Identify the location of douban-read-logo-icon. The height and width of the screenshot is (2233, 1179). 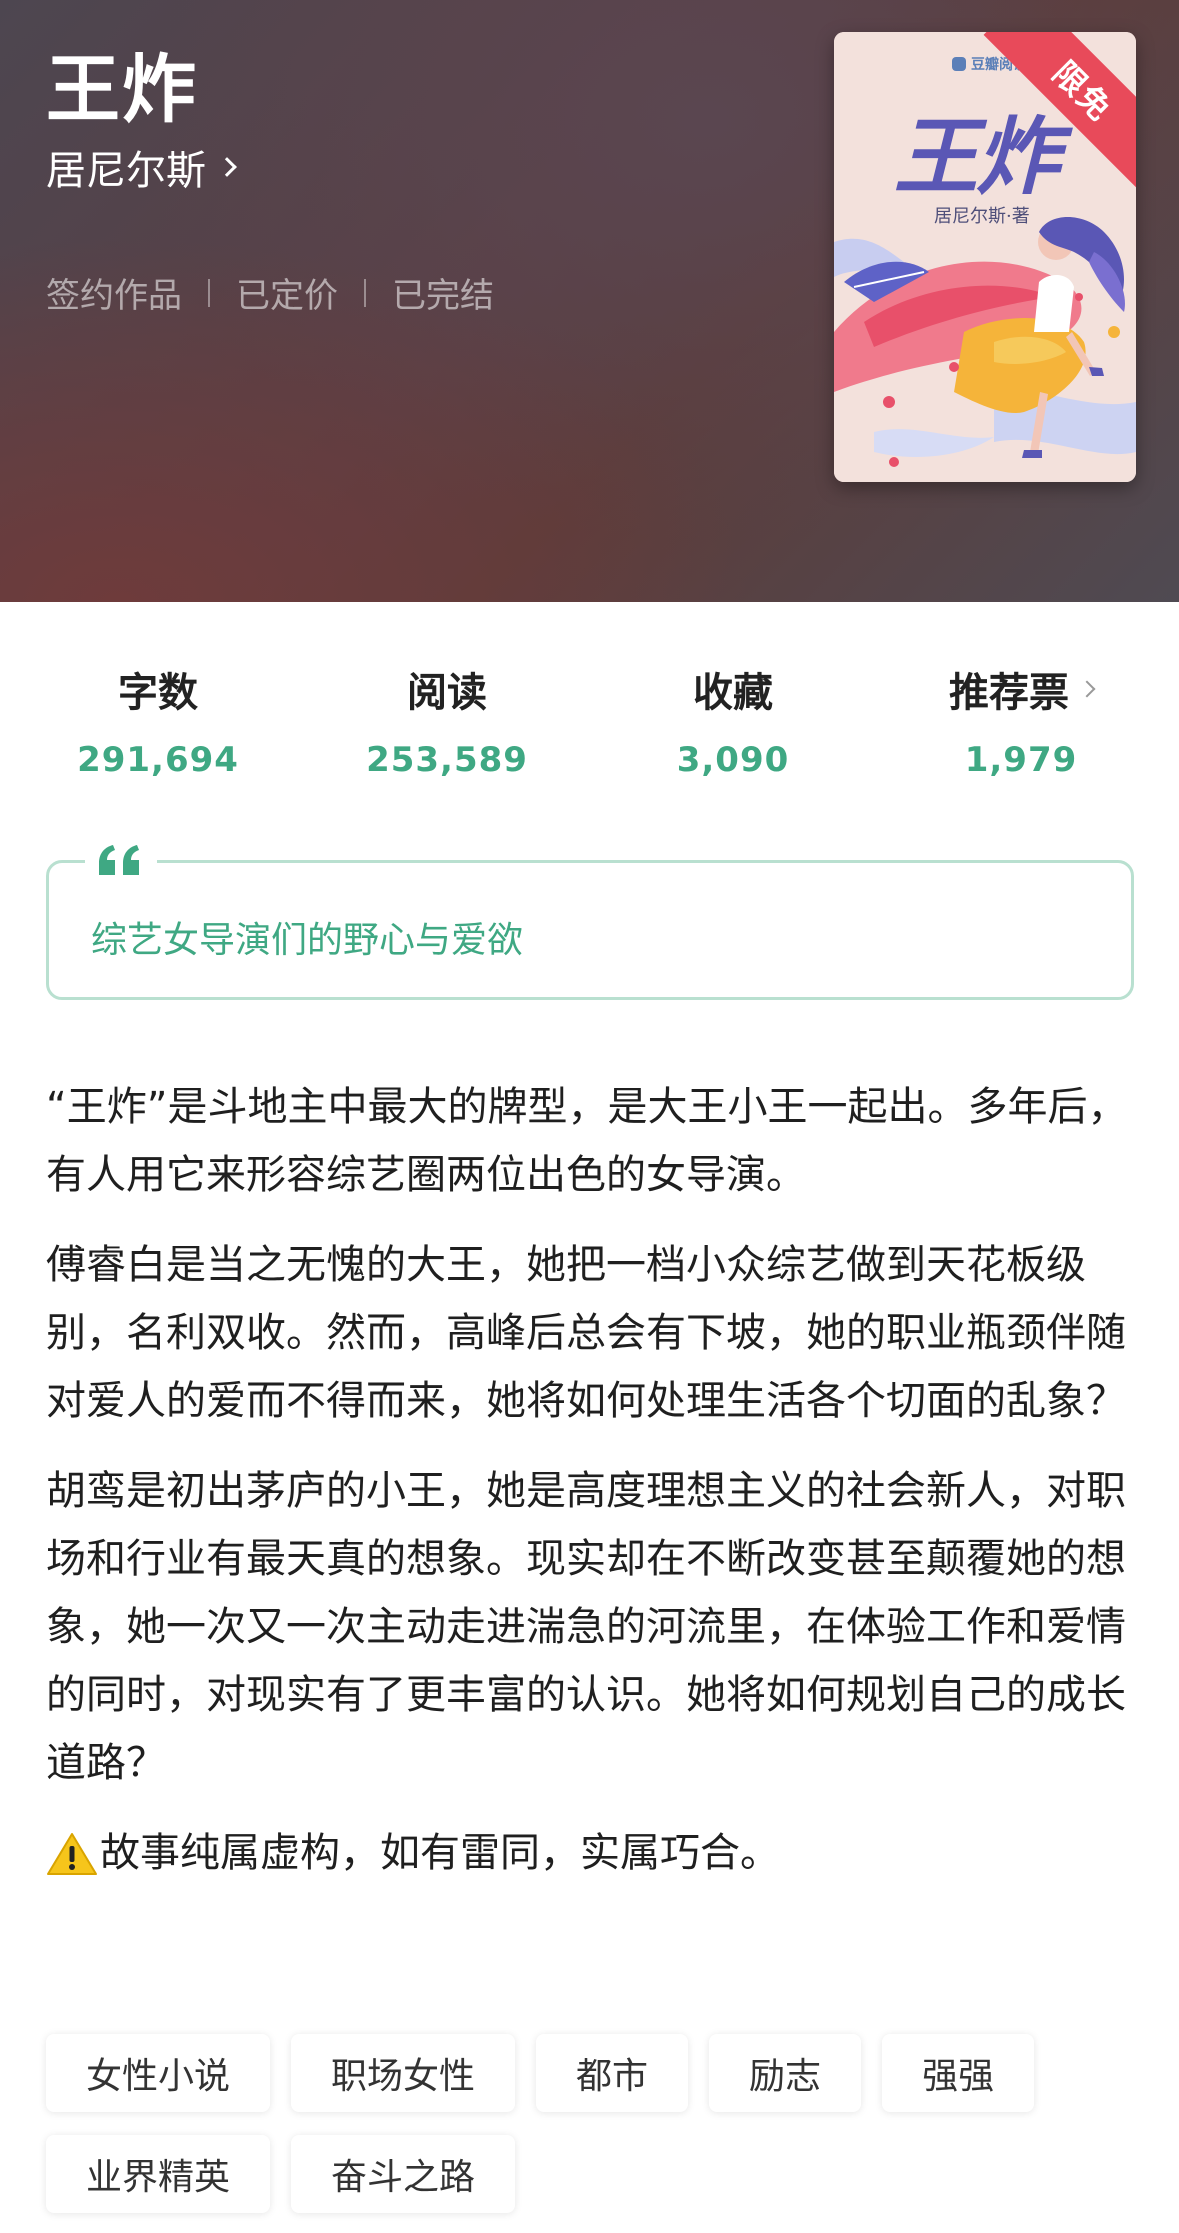
(959, 64).